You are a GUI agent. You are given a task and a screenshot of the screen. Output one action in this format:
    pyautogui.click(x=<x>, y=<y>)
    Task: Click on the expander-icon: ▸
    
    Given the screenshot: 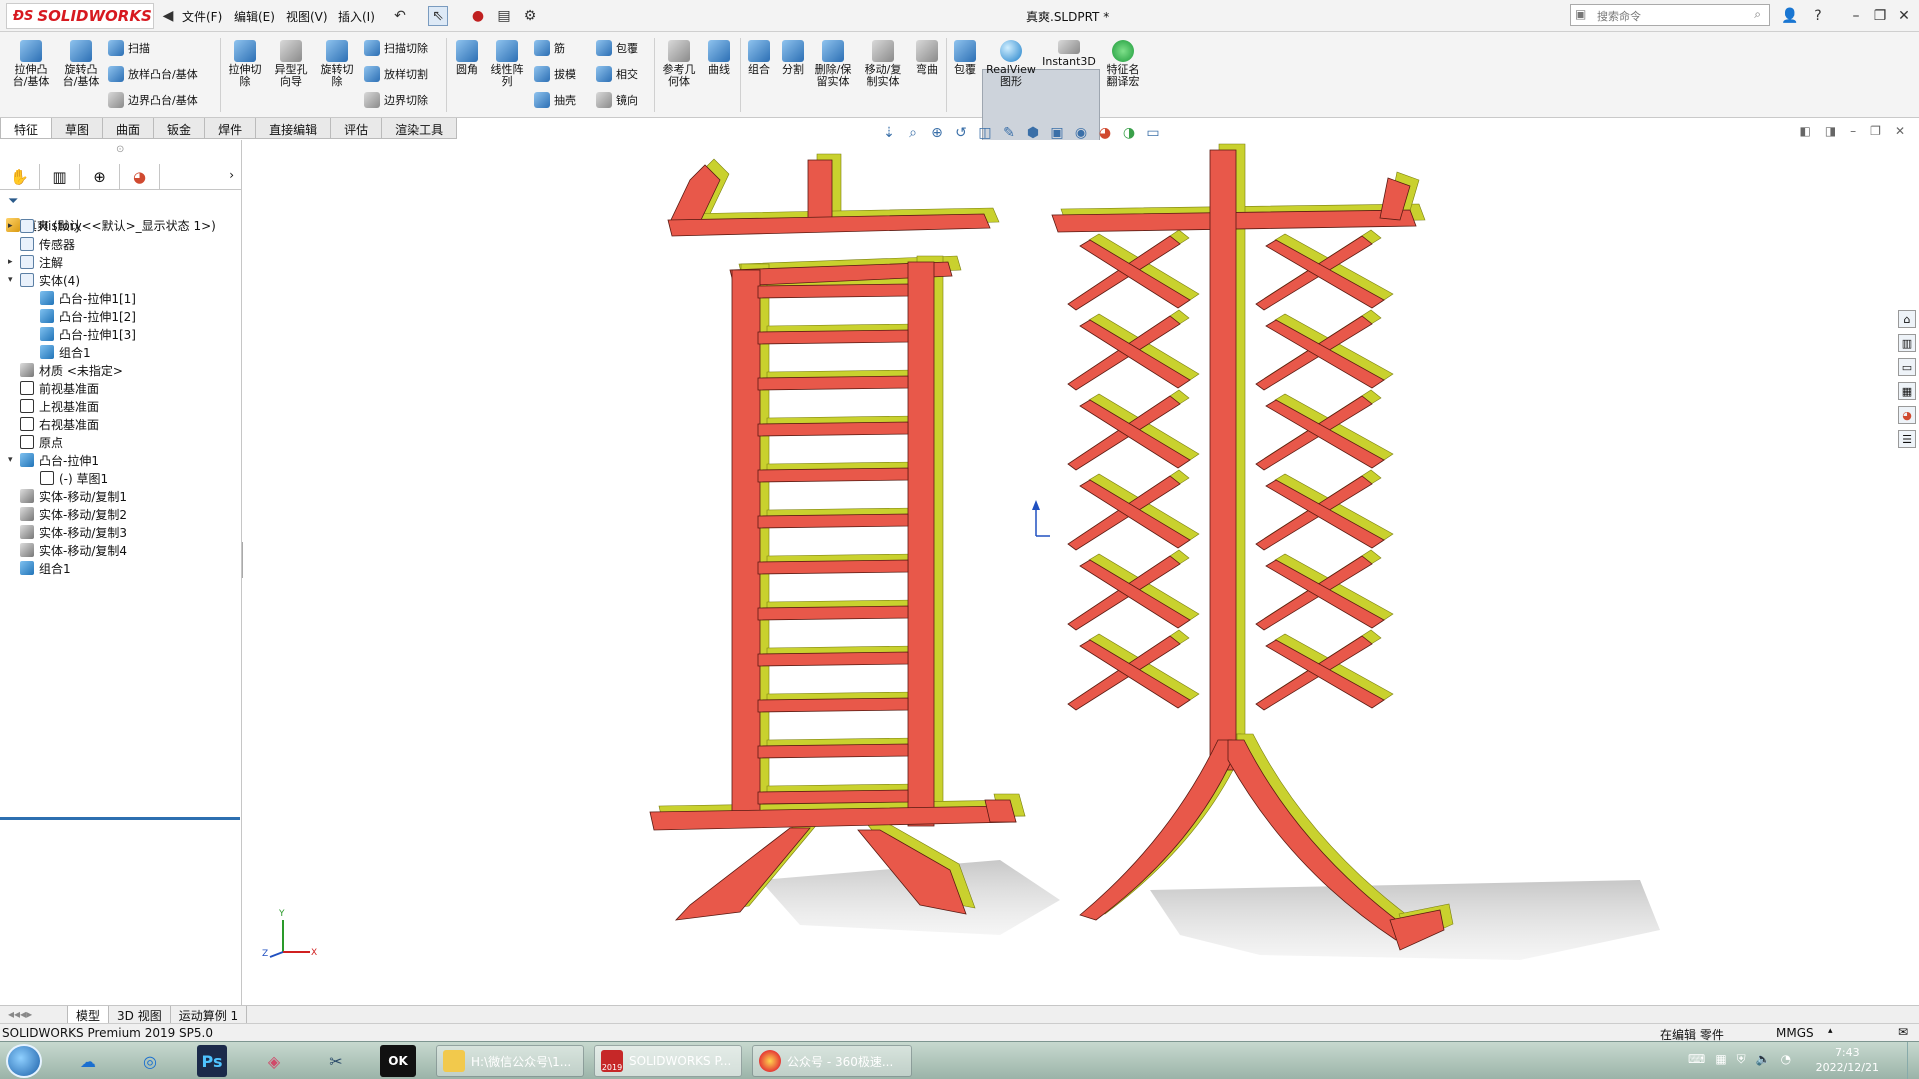 What is the action you would take?
    pyautogui.click(x=14, y=262)
    